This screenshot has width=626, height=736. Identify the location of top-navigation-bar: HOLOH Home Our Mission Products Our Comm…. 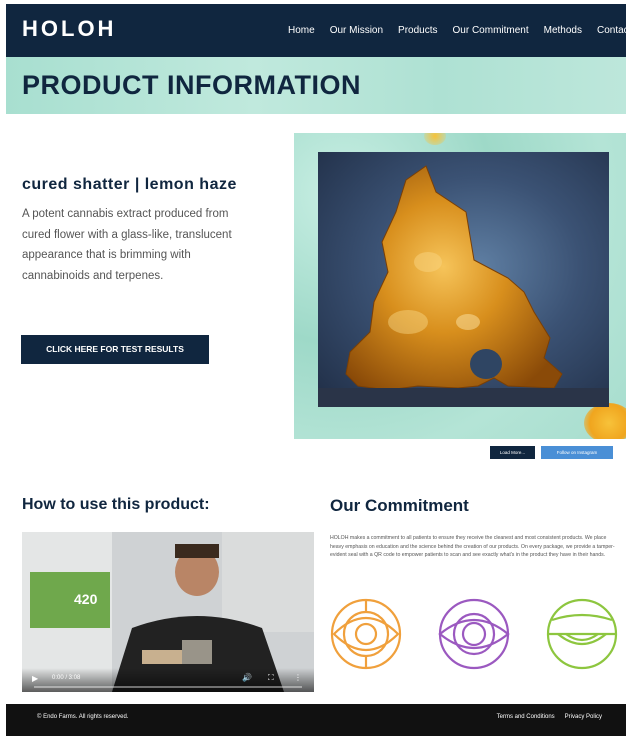
(316, 30).